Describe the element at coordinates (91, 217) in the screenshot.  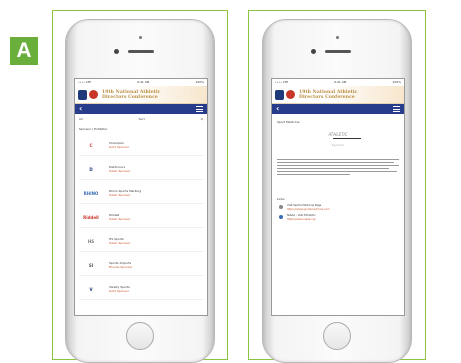
I see `sponsor-logo-icon: Riddell` at that location.